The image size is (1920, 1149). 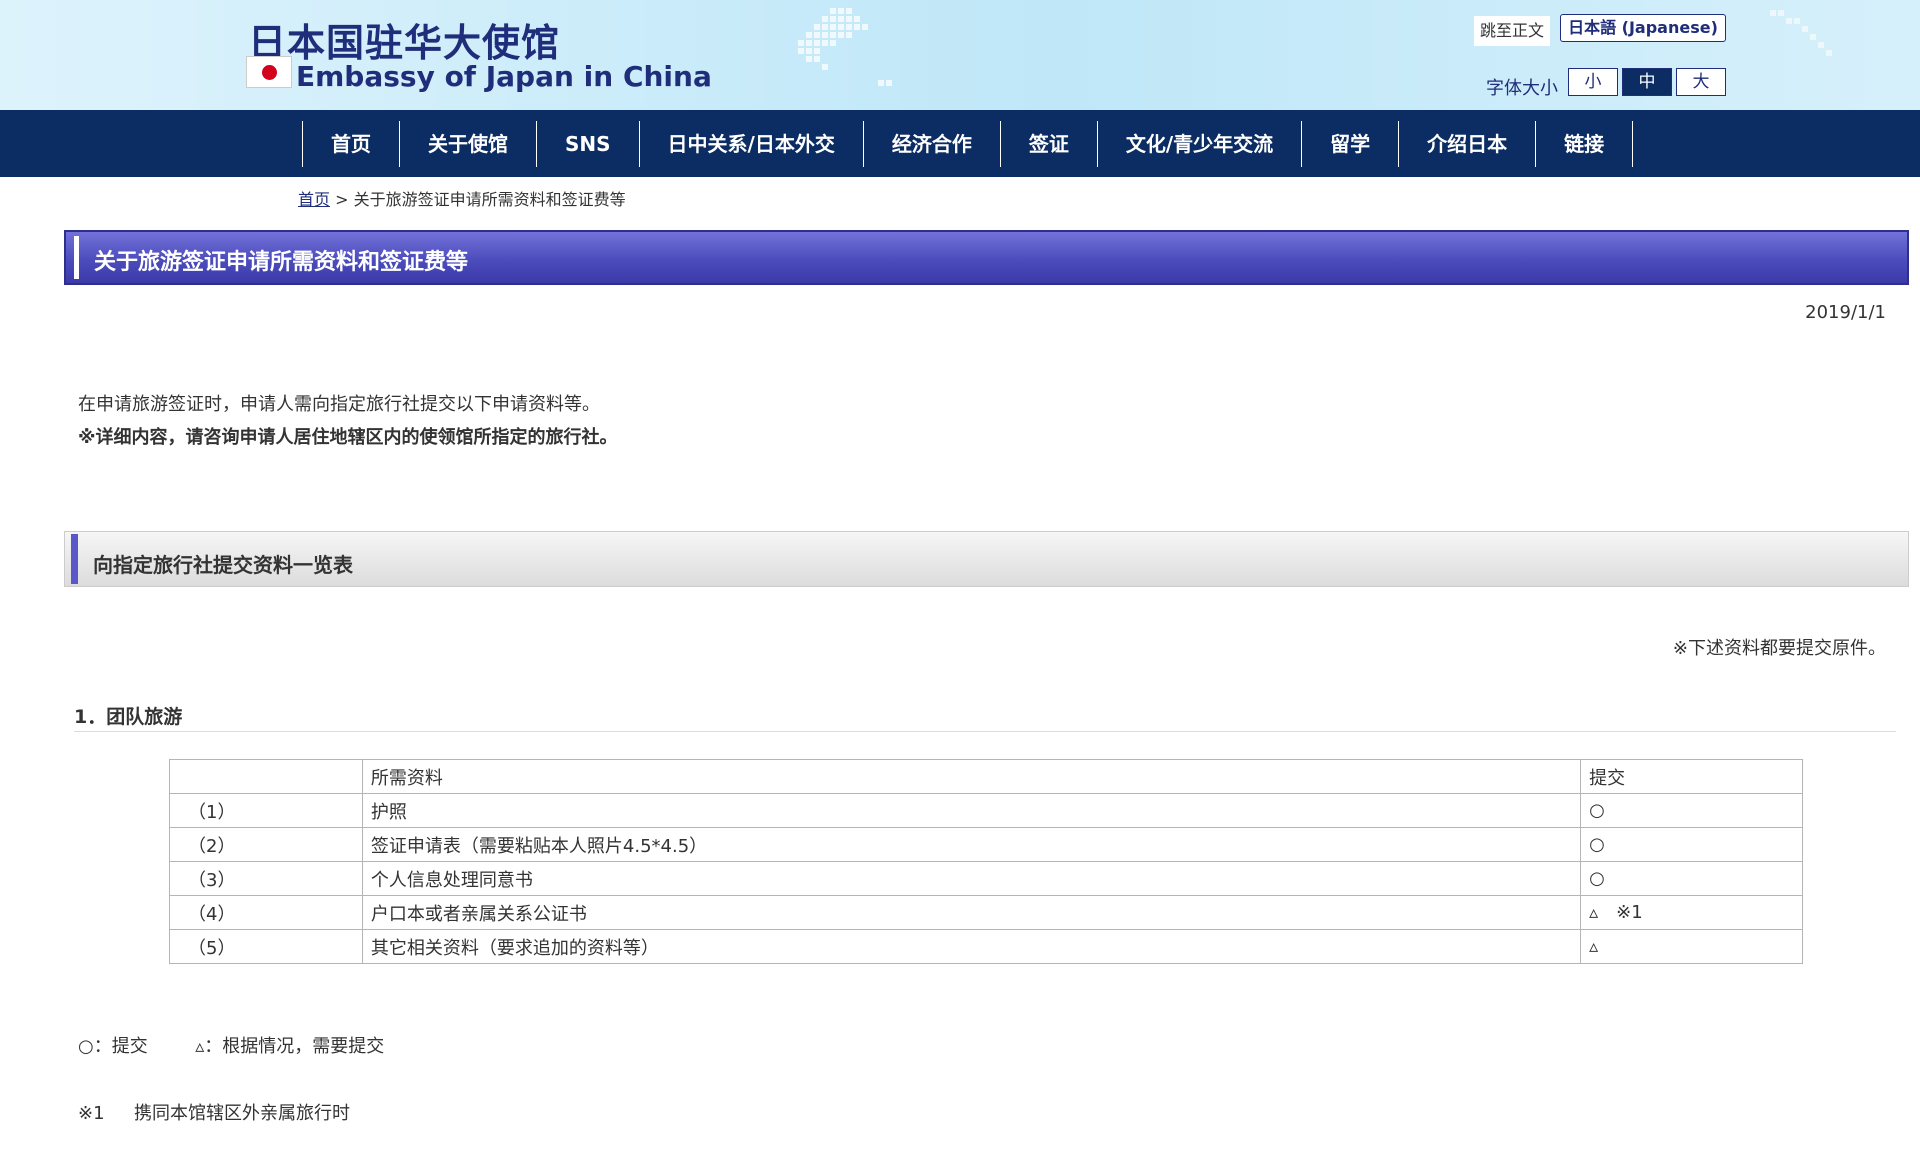 I want to click on page-title-bar: 关于旅游签证申请所需资料和签证费等, so click(x=986, y=257).